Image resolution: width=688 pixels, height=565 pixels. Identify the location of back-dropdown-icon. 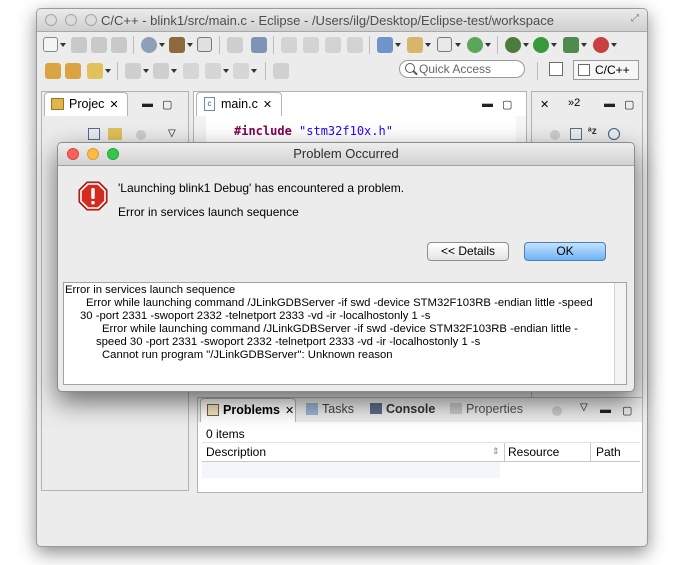
(226, 71).